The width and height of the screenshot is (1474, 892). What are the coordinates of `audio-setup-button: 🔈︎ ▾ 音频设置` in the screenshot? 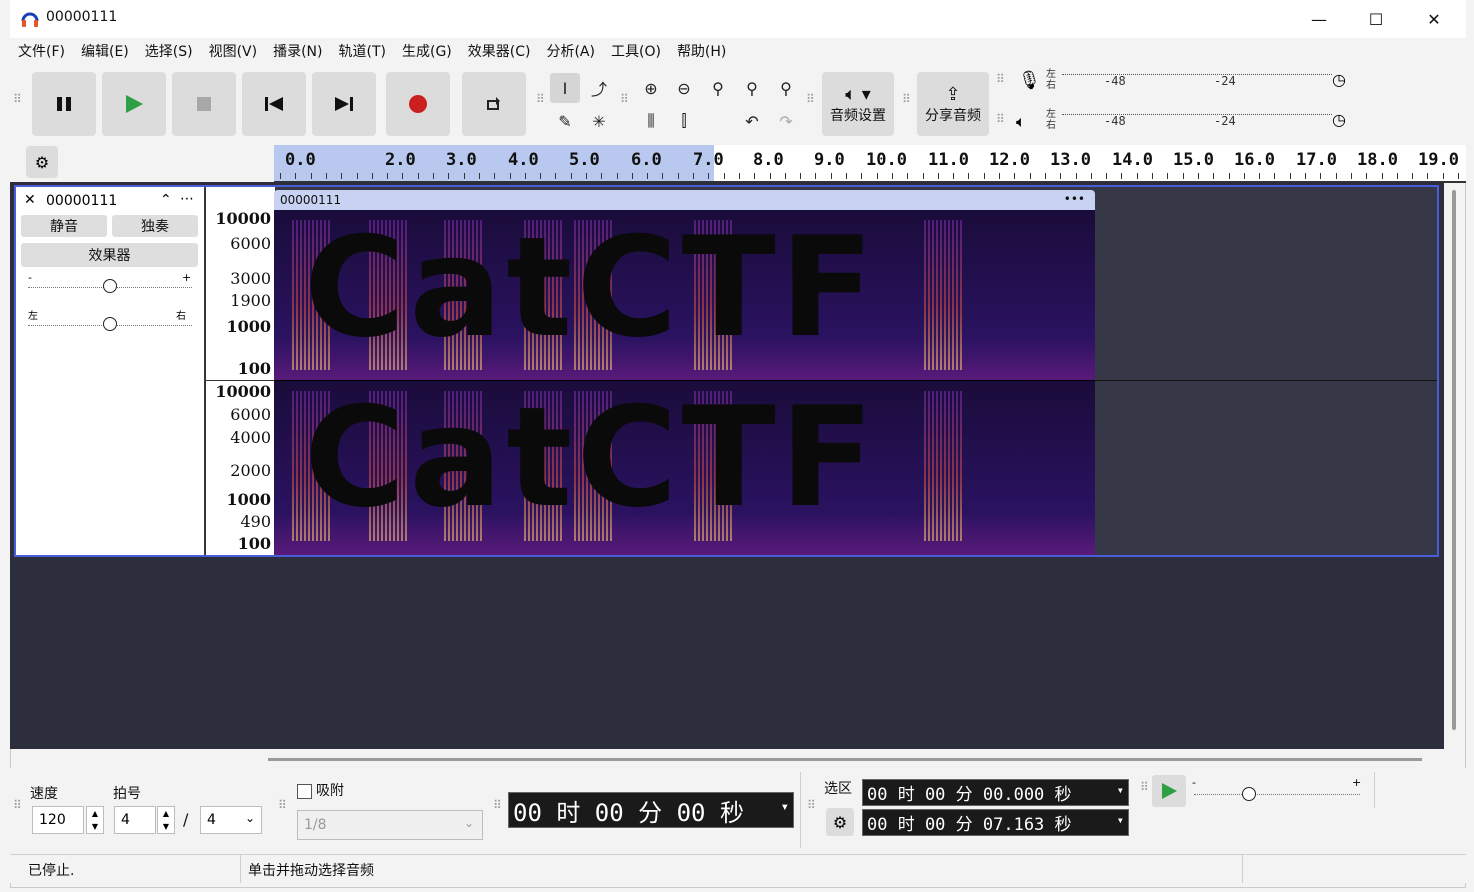 It's located at (858, 104).